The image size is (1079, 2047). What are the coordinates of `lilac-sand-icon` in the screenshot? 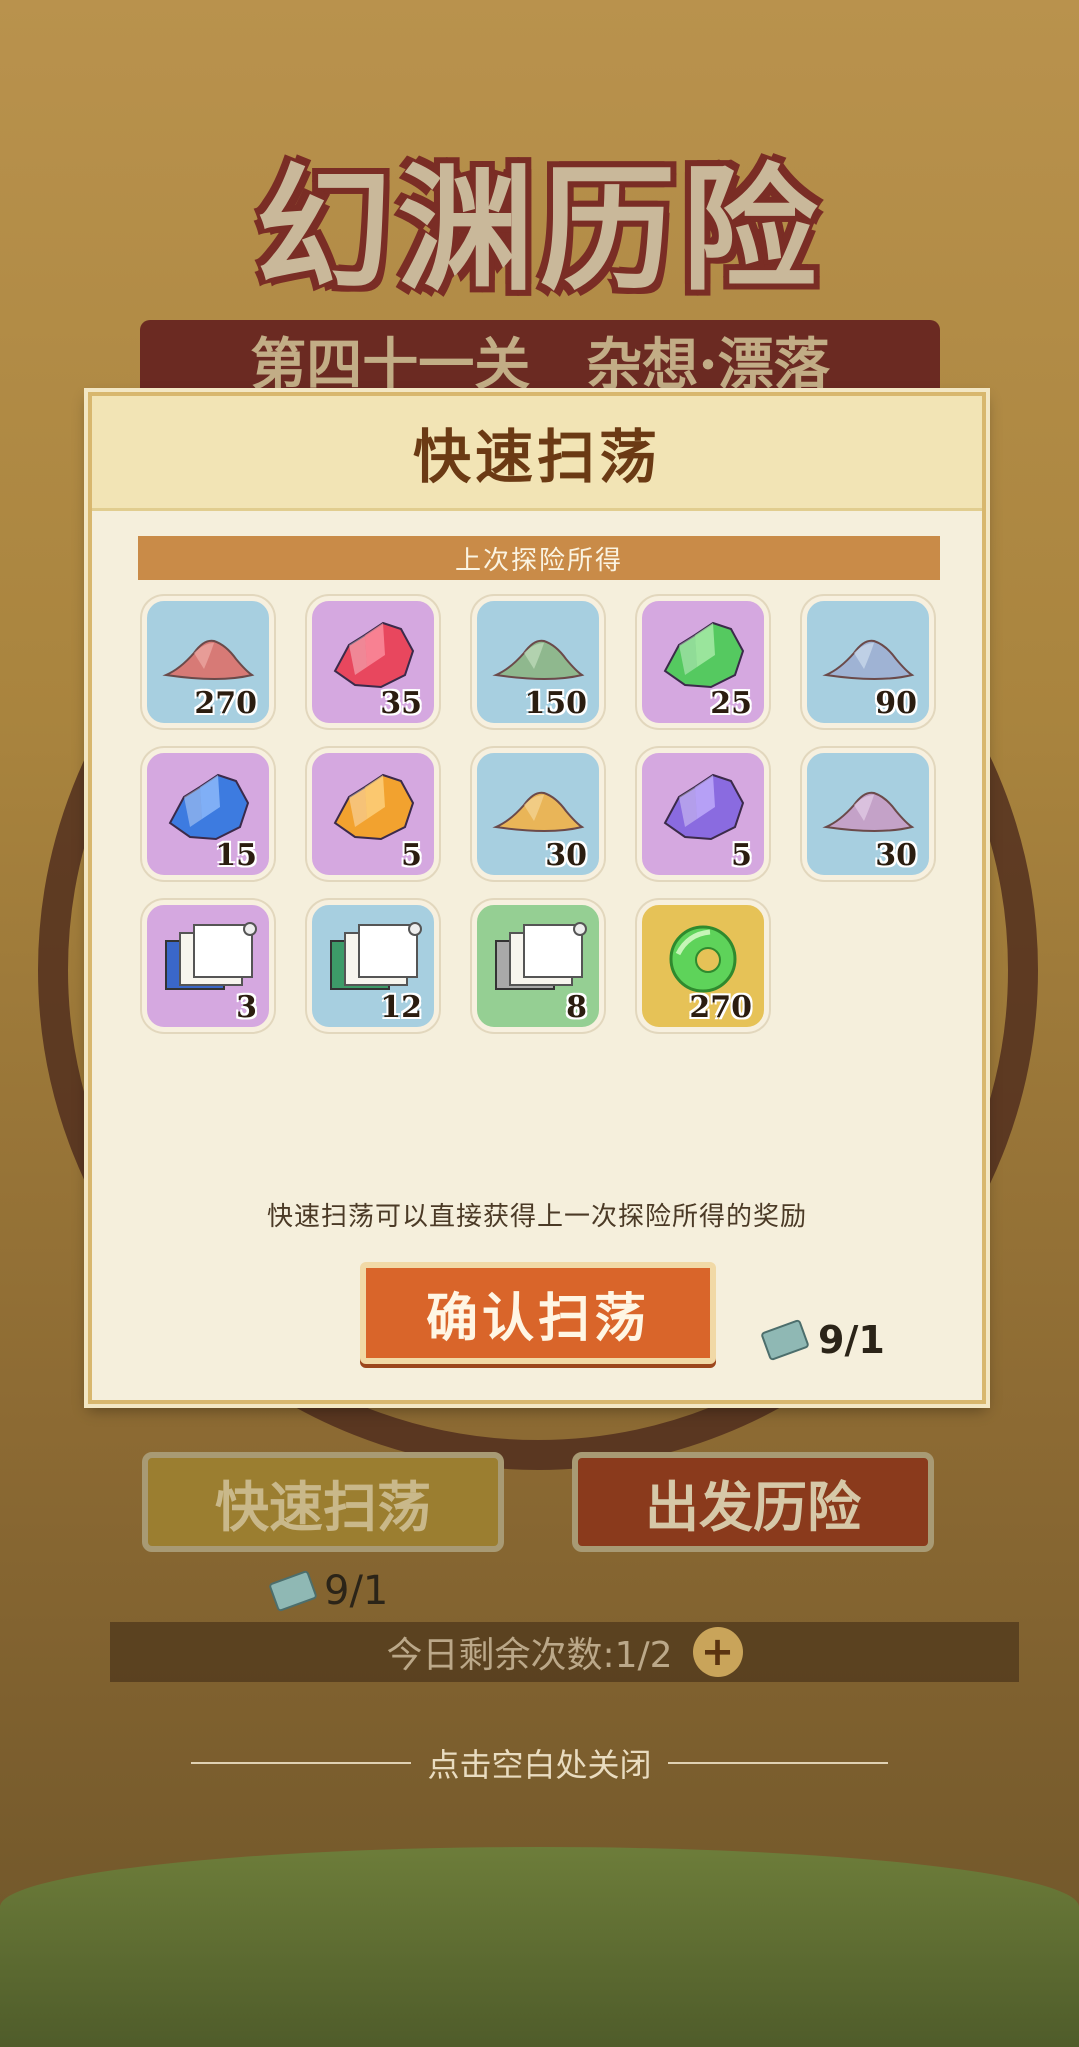 It's located at (868, 809).